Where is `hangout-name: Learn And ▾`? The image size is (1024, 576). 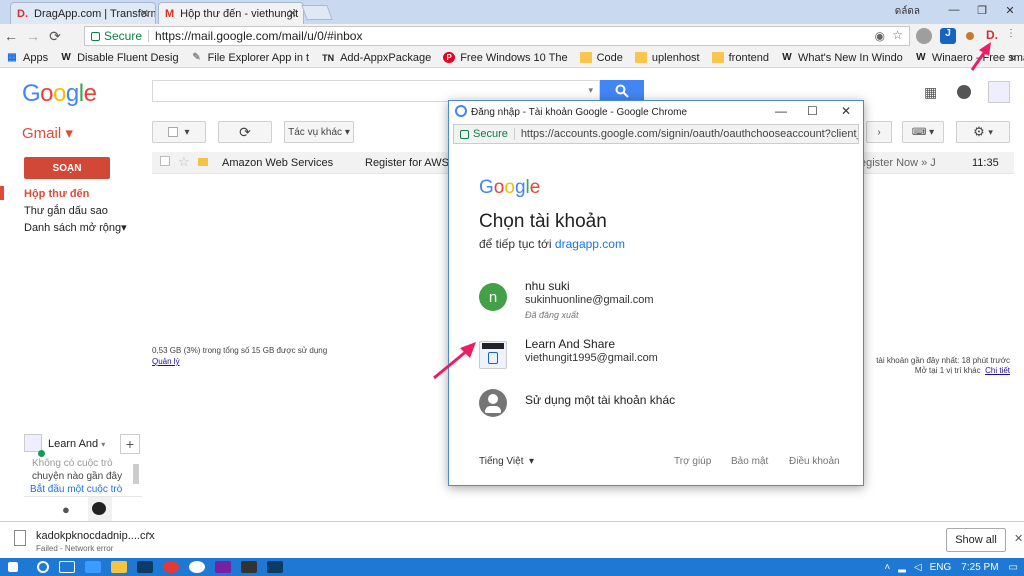 hangout-name: Learn And ▾ is located at coordinates (76, 444).